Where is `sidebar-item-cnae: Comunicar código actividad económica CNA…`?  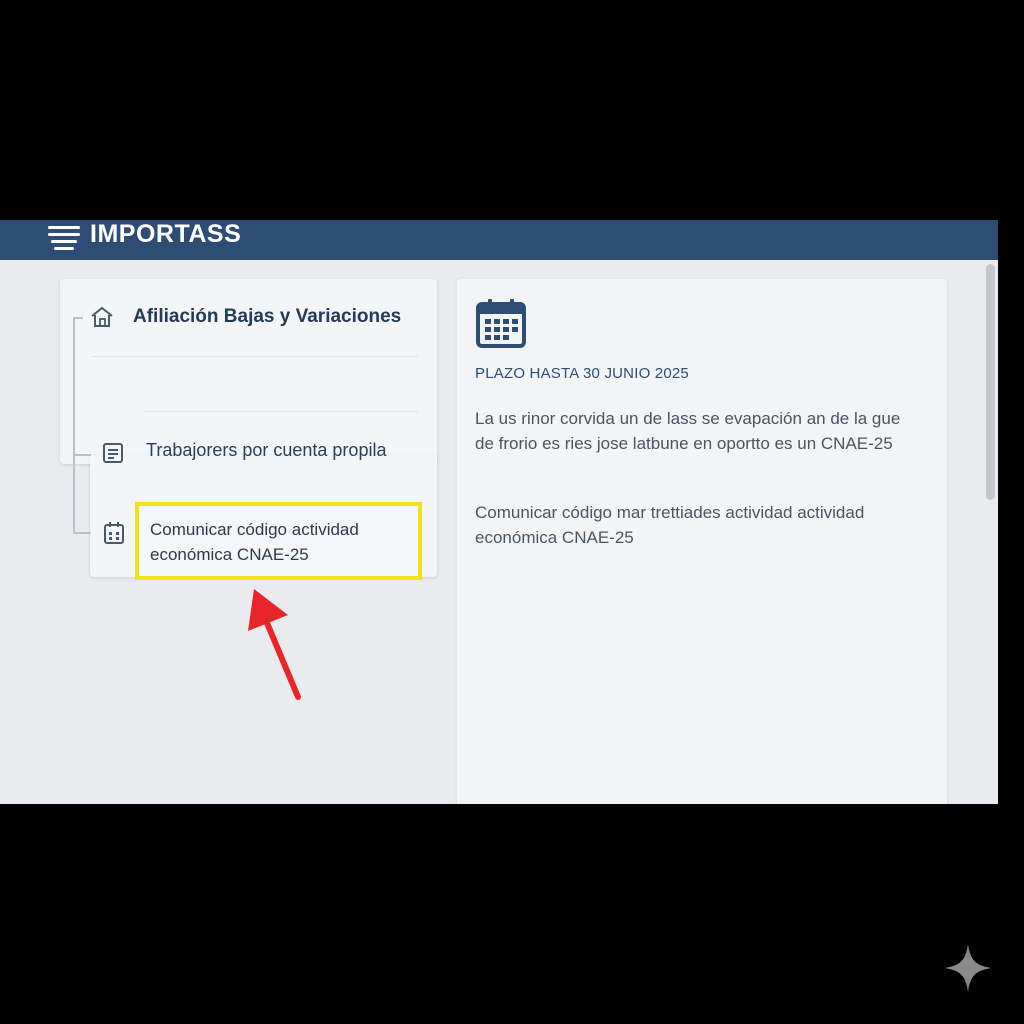 sidebar-item-cnae: Comunicar código actividad económica CNA… is located at coordinates (280, 542).